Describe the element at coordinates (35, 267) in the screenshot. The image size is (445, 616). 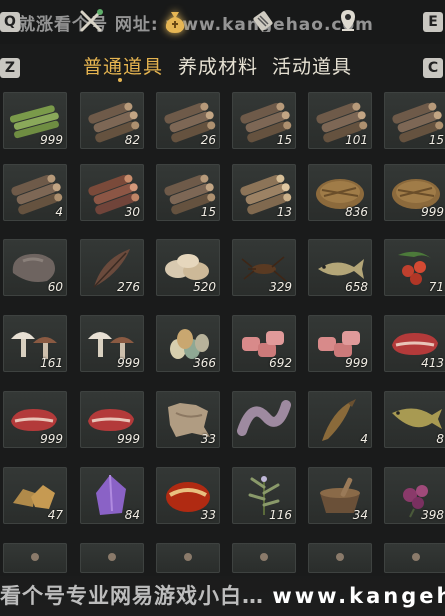
I see `inventory-slot: 60` at that location.